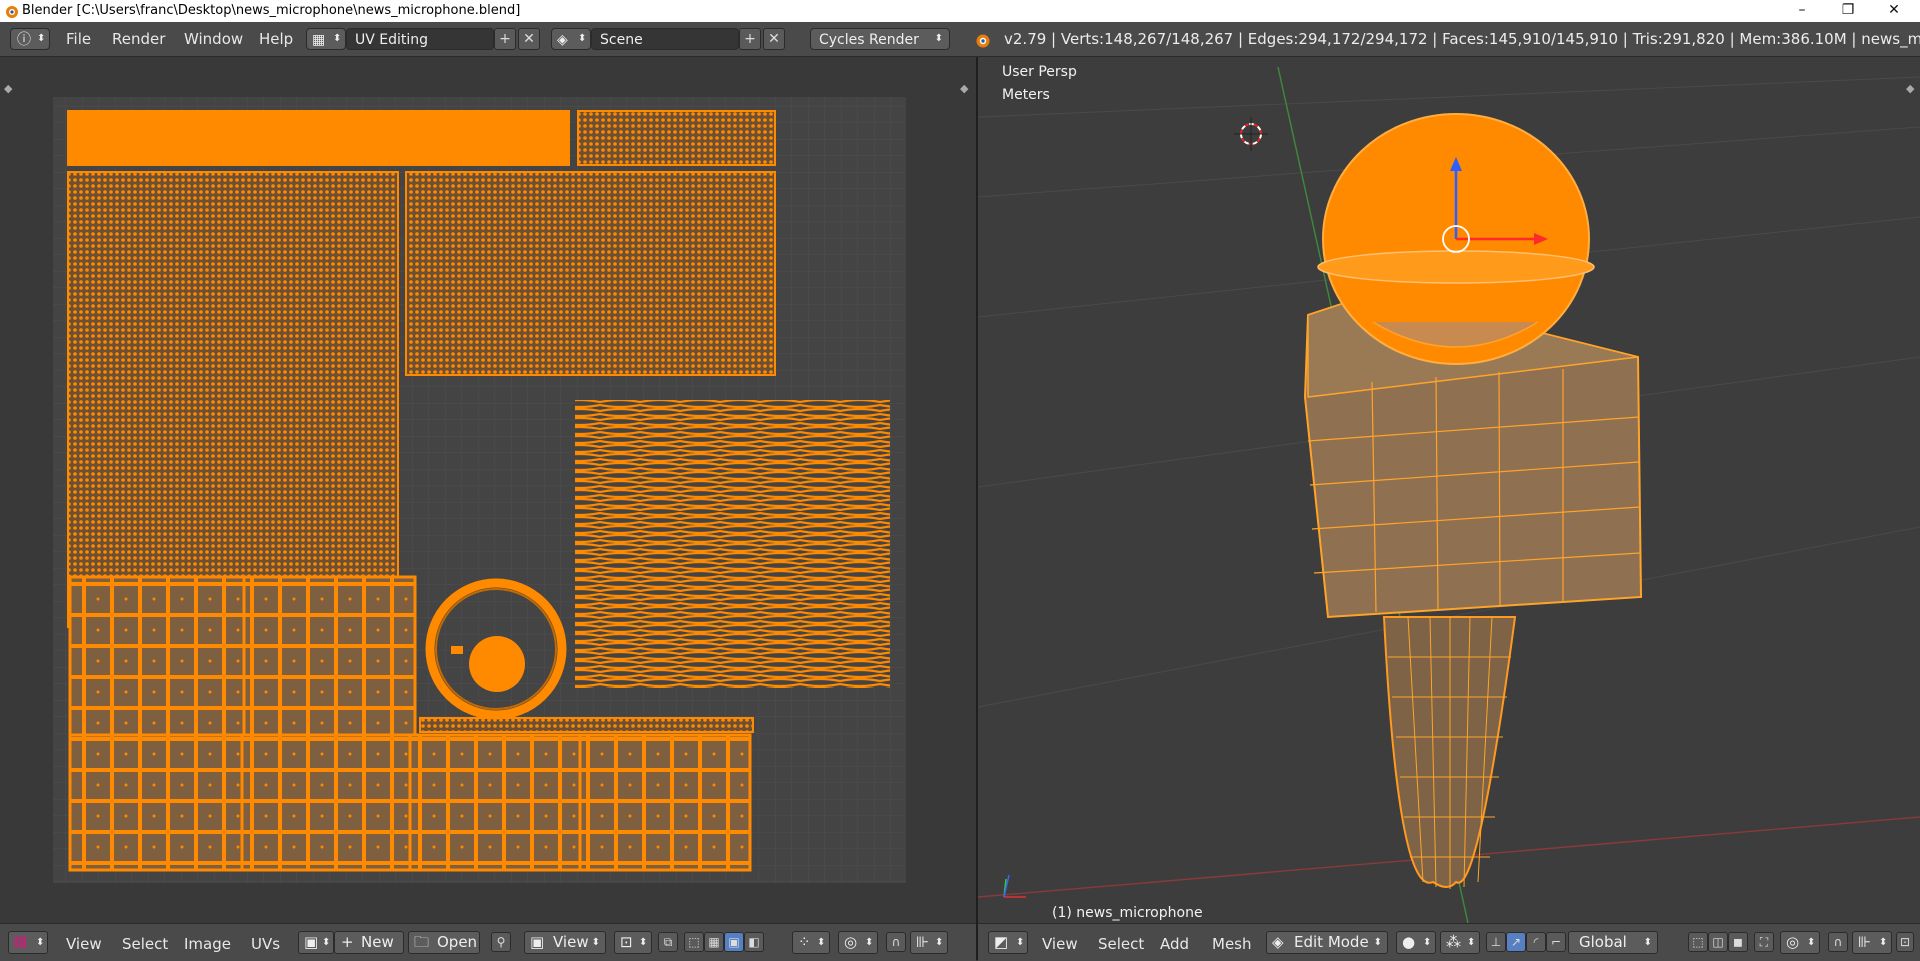 This screenshot has height=961, width=1920. Describe the element at coordinates (571, 942) in the screenshot. I see `view-mode-label: View` at that location.